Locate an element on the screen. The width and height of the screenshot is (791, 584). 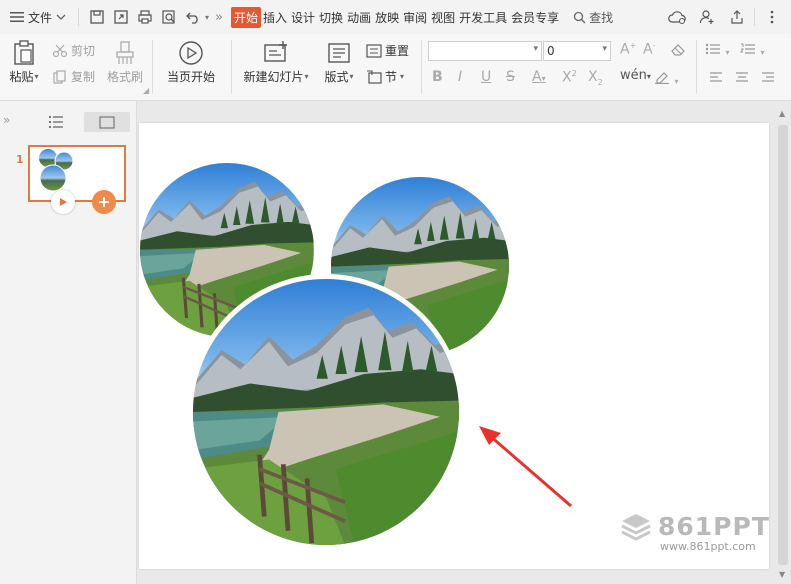
outline-list-icon is located at coordinates (55, 122).